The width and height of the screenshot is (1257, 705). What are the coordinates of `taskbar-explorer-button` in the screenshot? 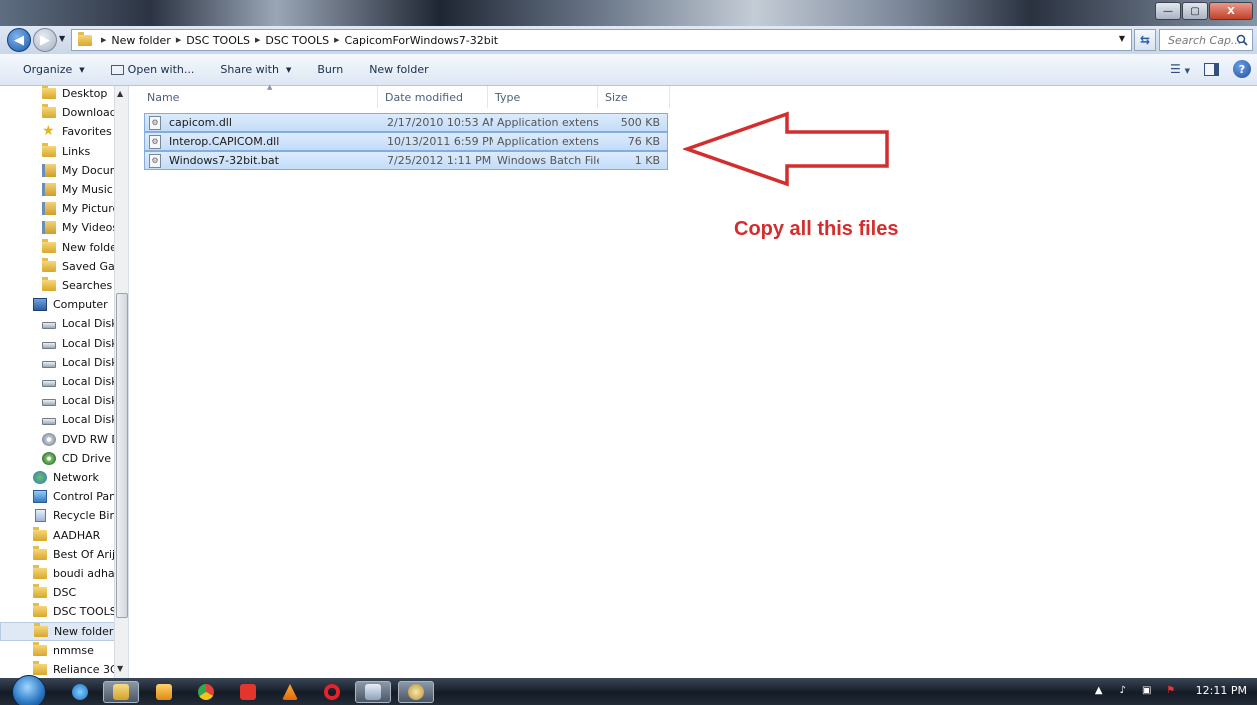 It's located at (121, 692).